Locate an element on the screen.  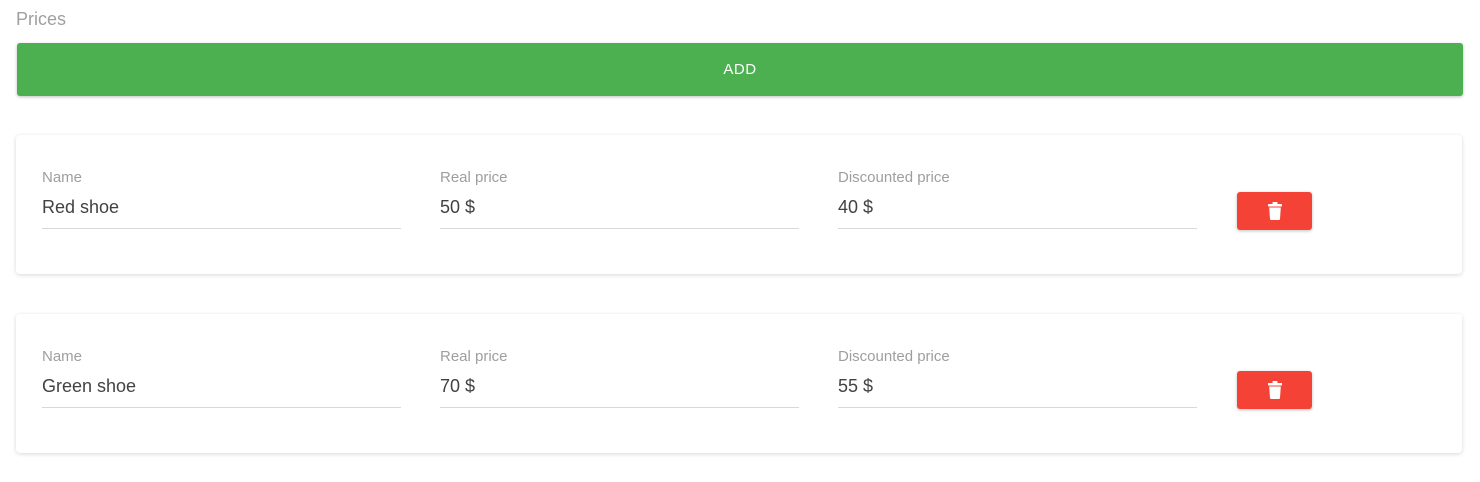
section-title: Prices is located at coordinates (41, 19).